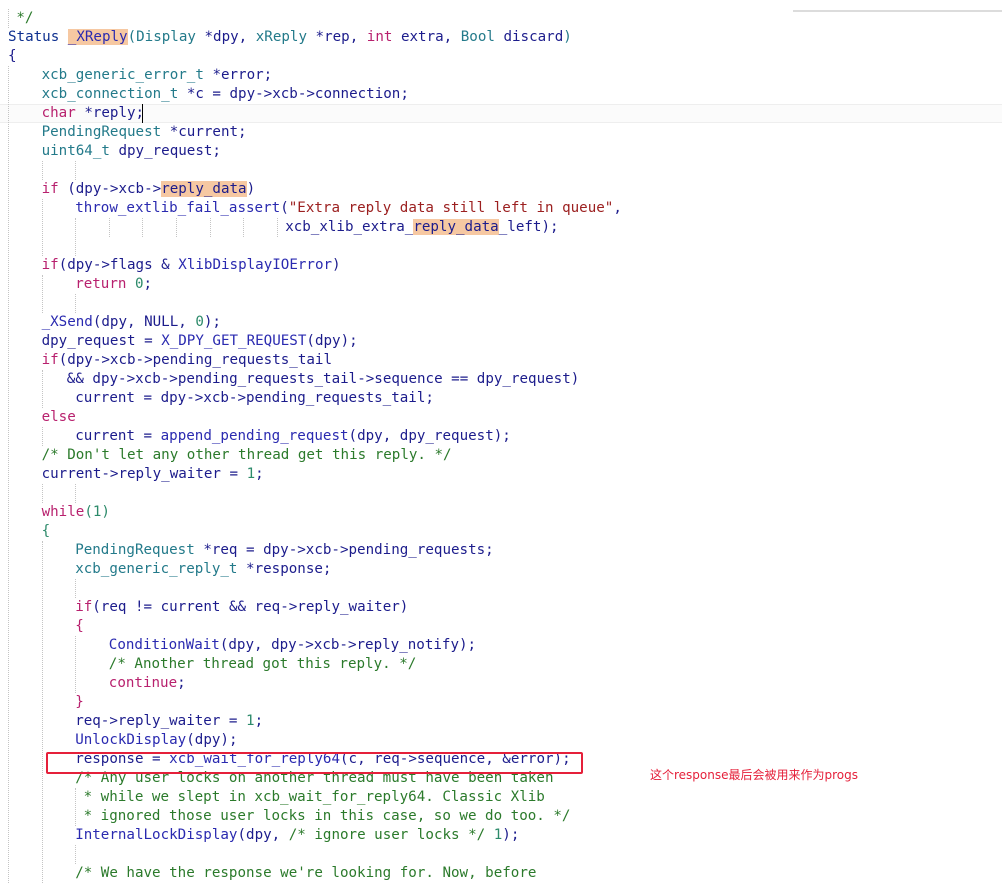 The height and width of the screenshot is (891, 1002). I want to click on code-token: (dpy);, so click(212, 740).